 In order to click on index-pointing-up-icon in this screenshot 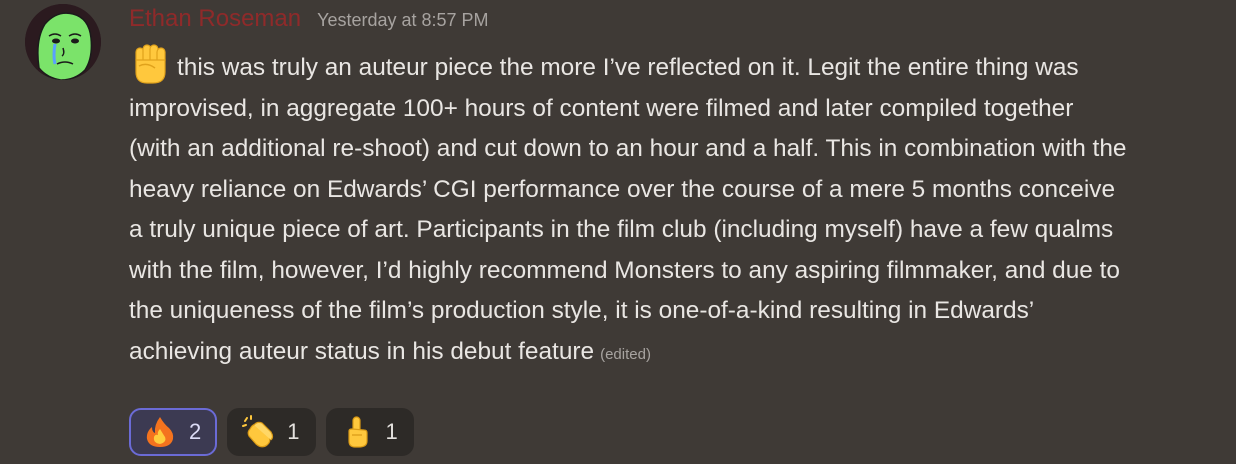, I will do `click(357, 432)`.